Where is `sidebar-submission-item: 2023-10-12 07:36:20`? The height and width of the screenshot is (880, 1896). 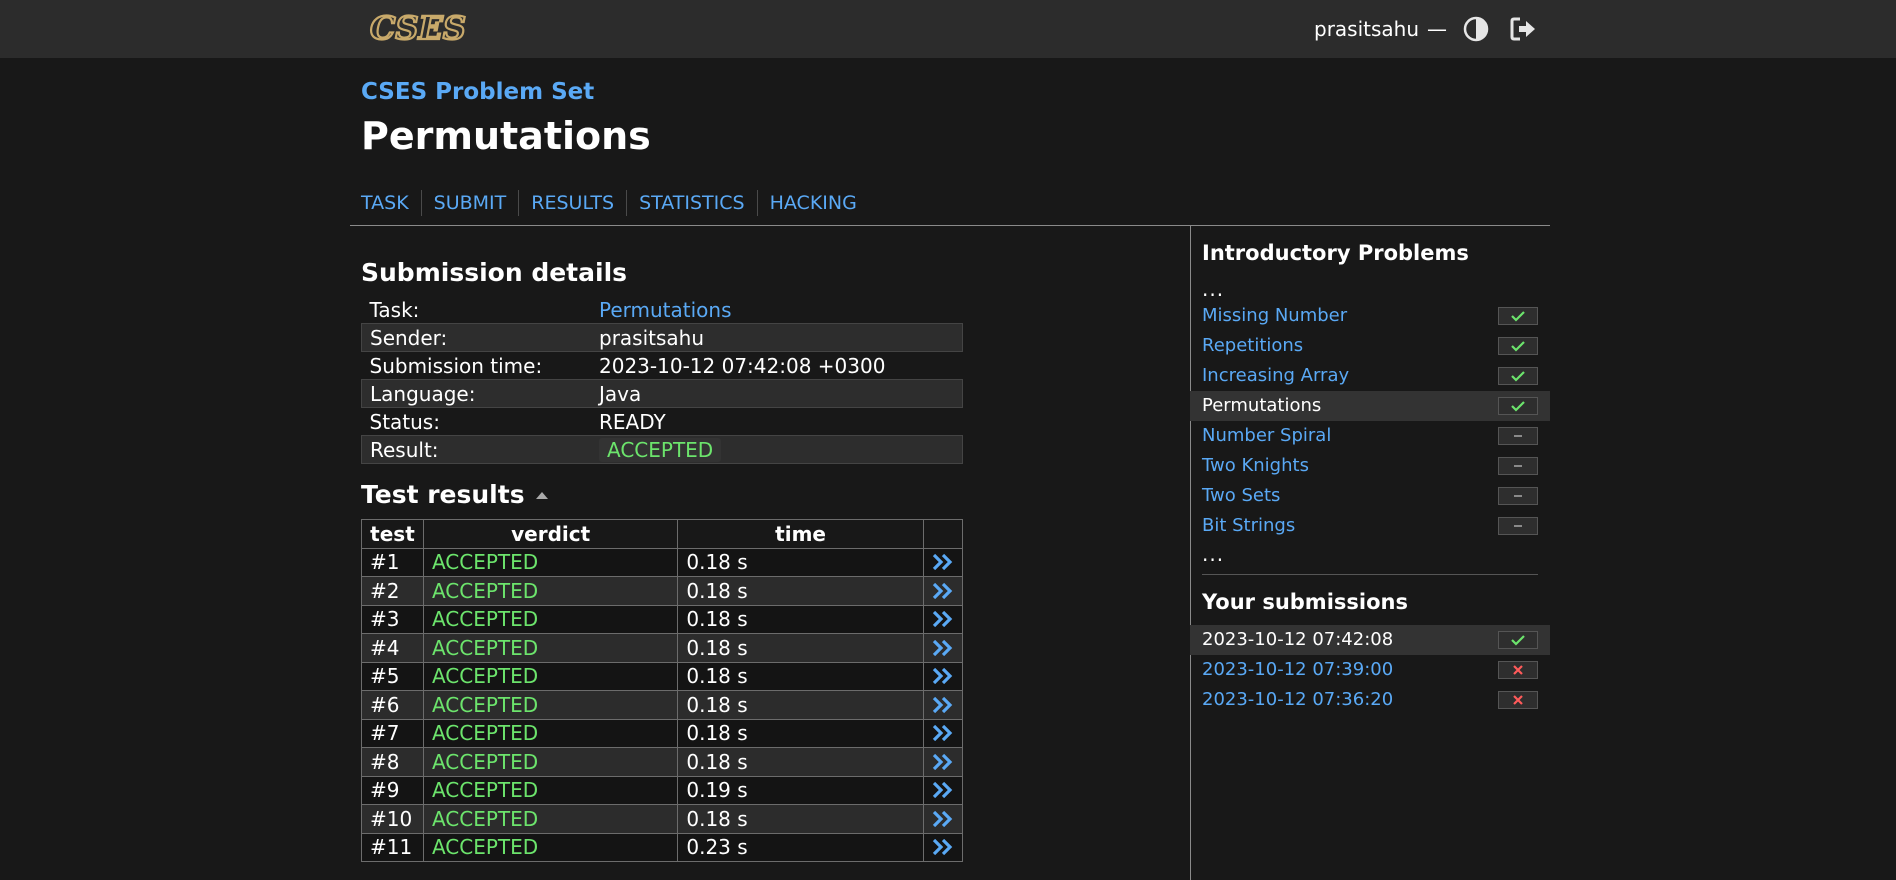
sidebar-submission-item: 2023-10-12 07:36:20 is located at coordinates (1370, 700).